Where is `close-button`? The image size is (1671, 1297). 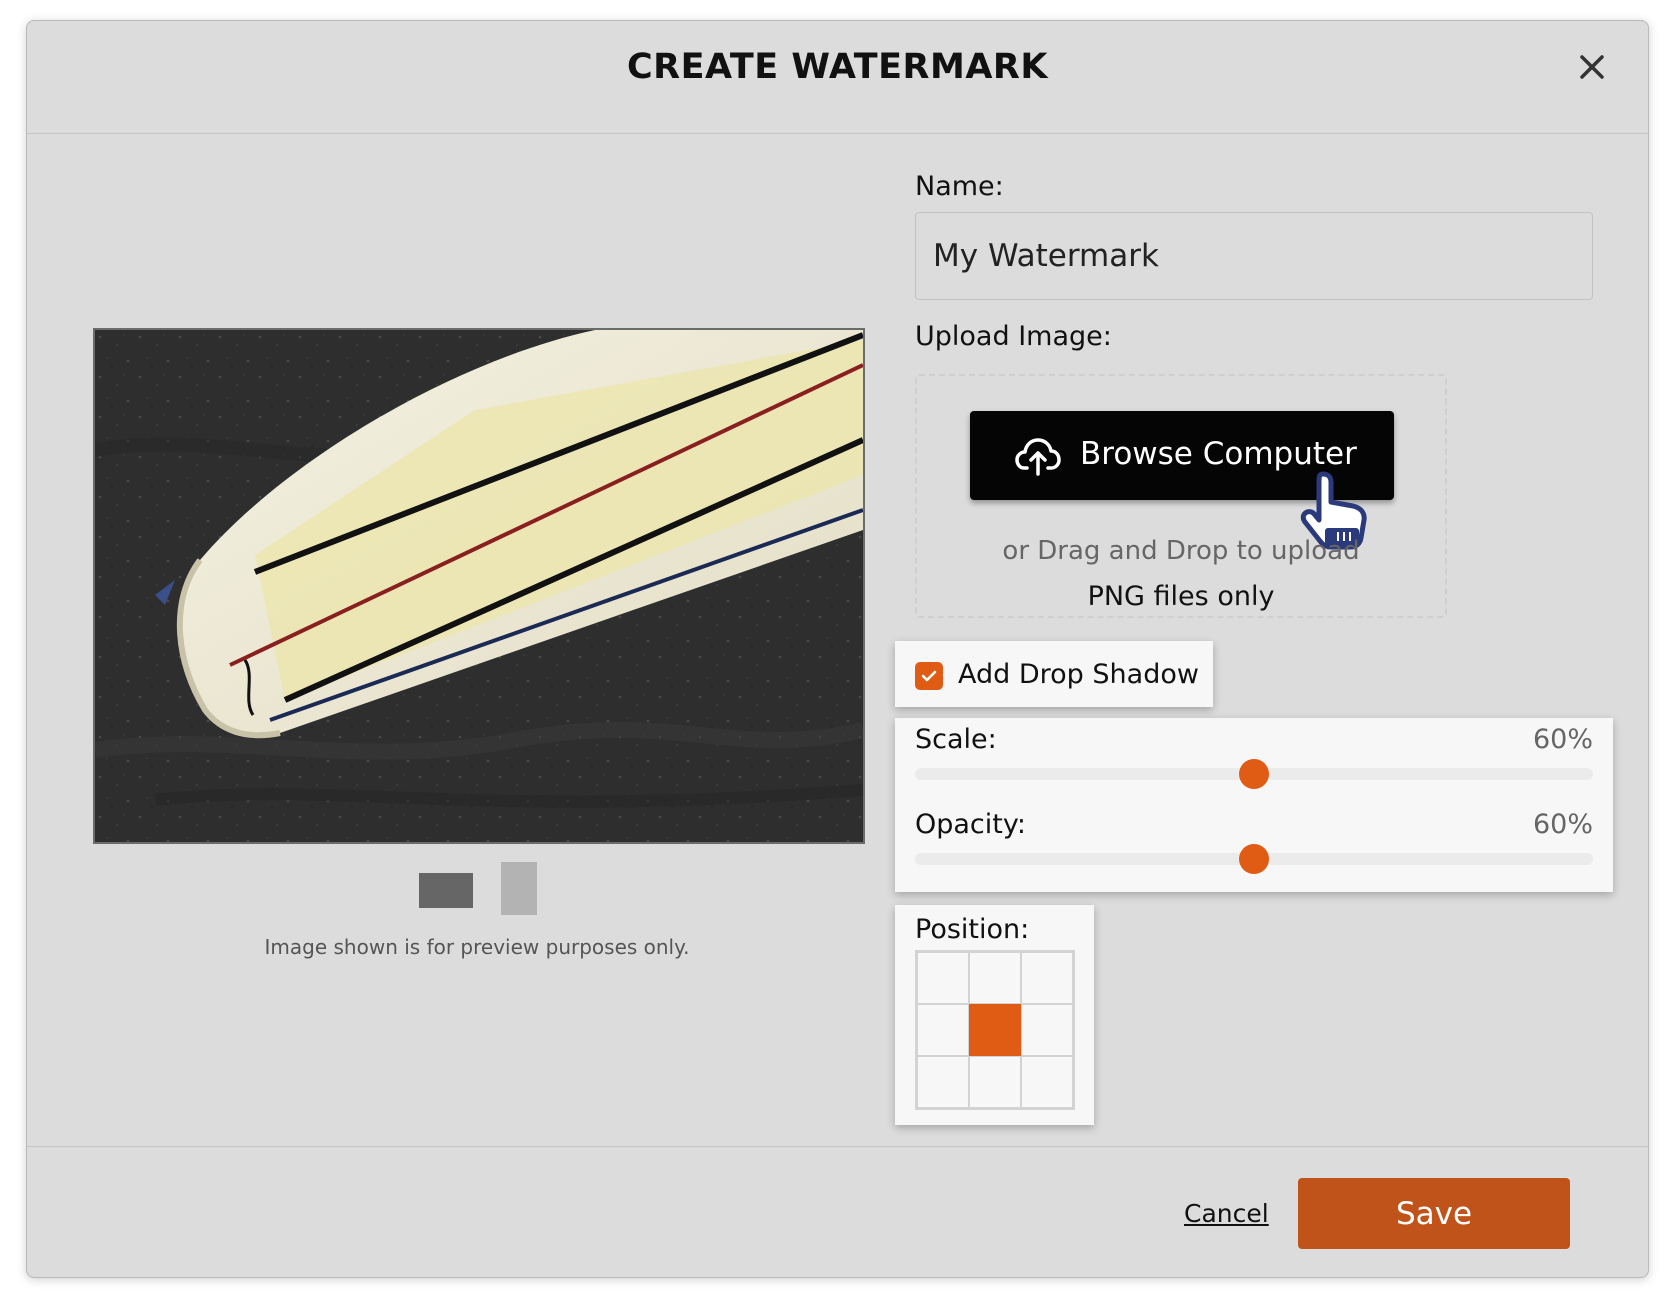 close-button is located at coordinates (1592, 67).